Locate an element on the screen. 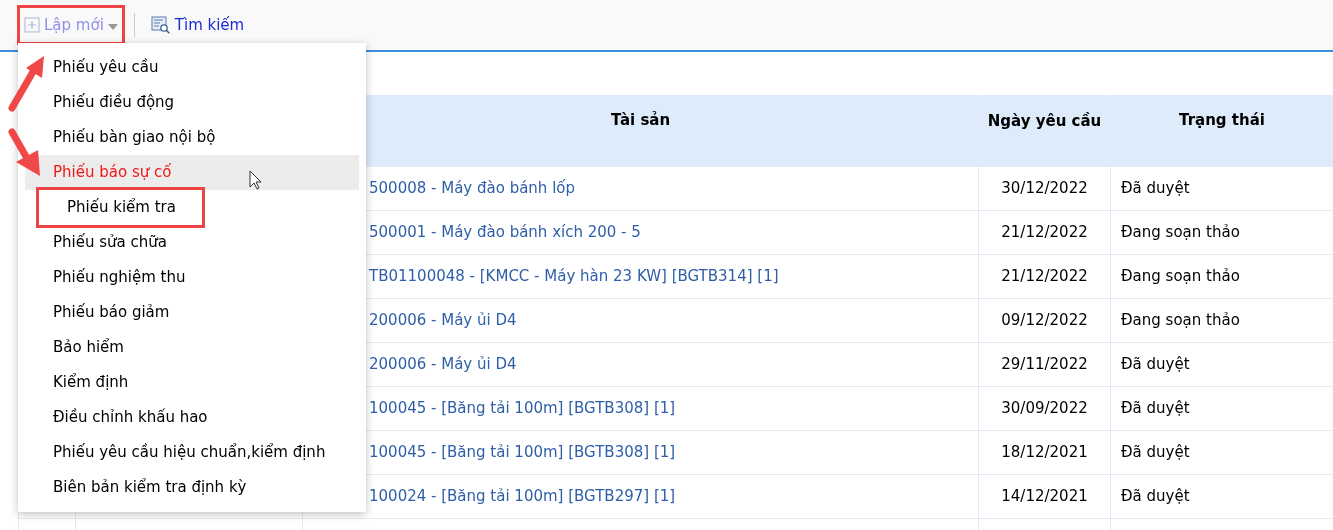 The height and width of the screenshot is (530, 1333). menu-item: Phiếu kiểm tra is located at coordinates (120, 207).